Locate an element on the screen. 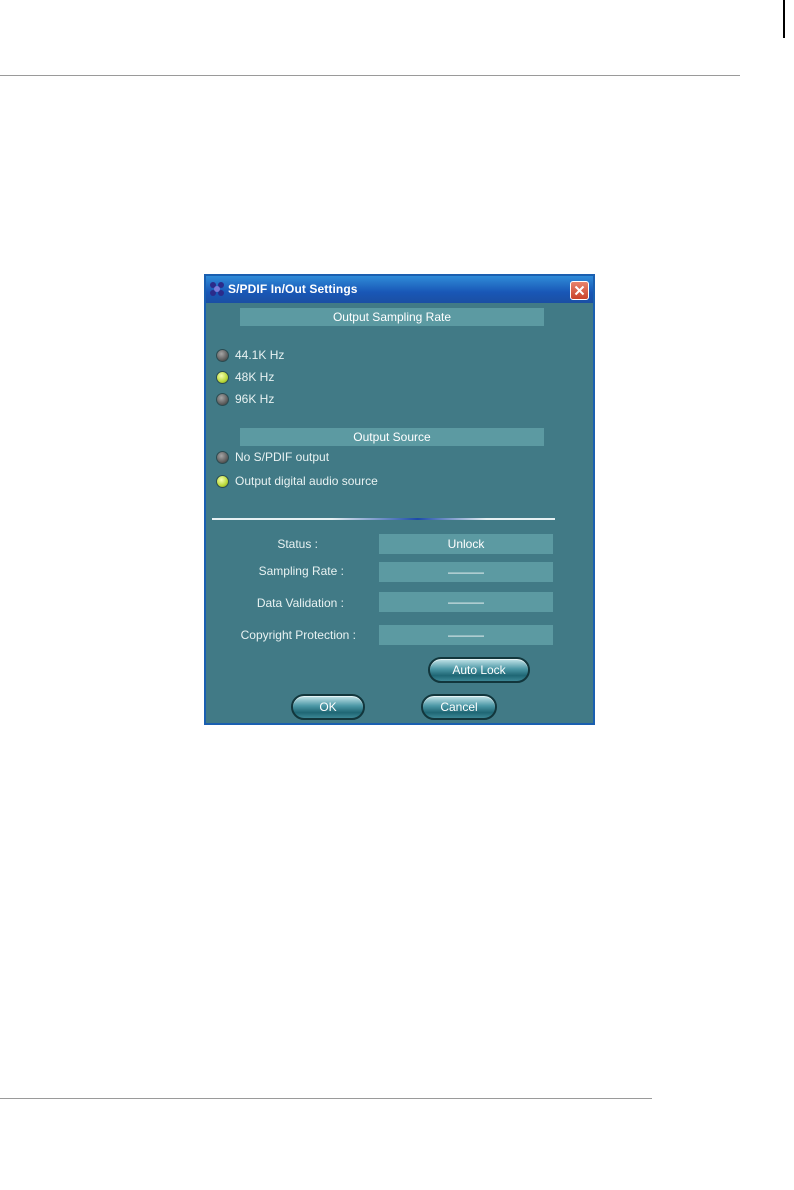 This screenshot has width=794, height=1190. radio-digital-source-label: Output digital audio source is located at coordinates (306, 481).